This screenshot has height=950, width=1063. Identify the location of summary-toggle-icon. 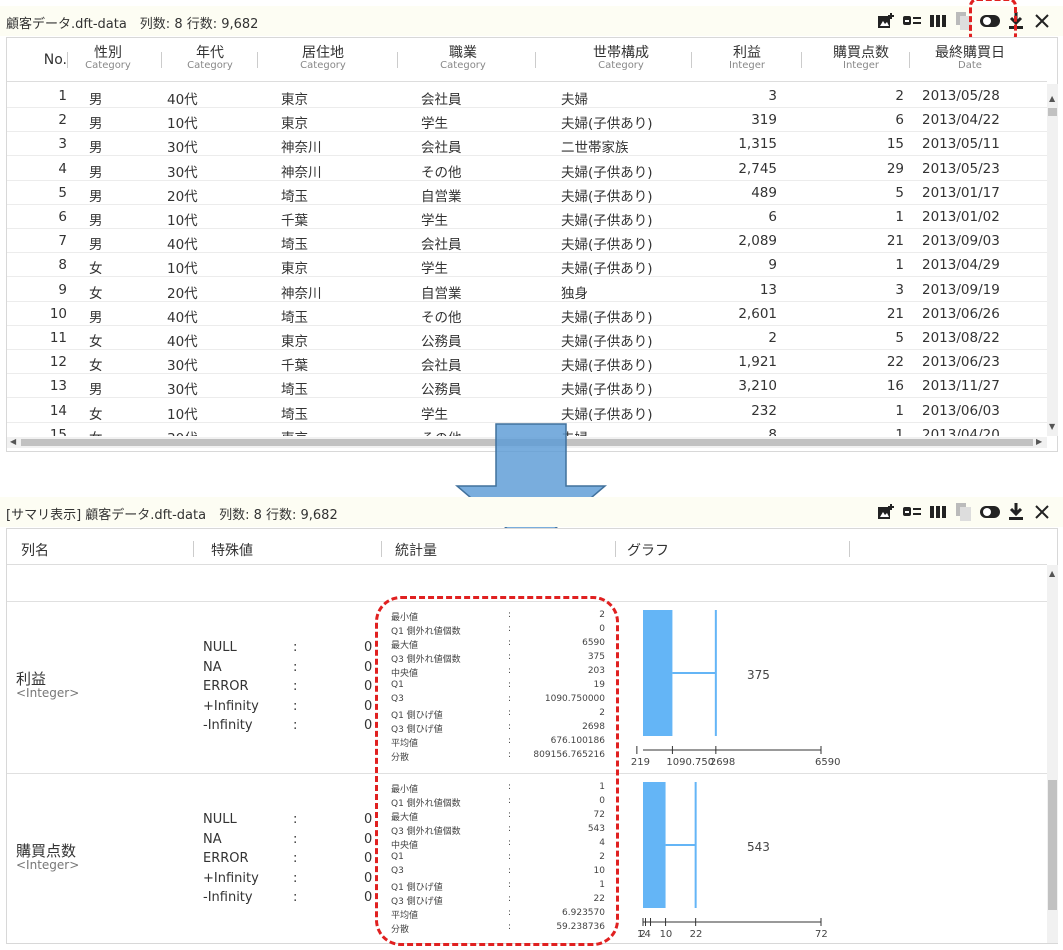
(990, 512).